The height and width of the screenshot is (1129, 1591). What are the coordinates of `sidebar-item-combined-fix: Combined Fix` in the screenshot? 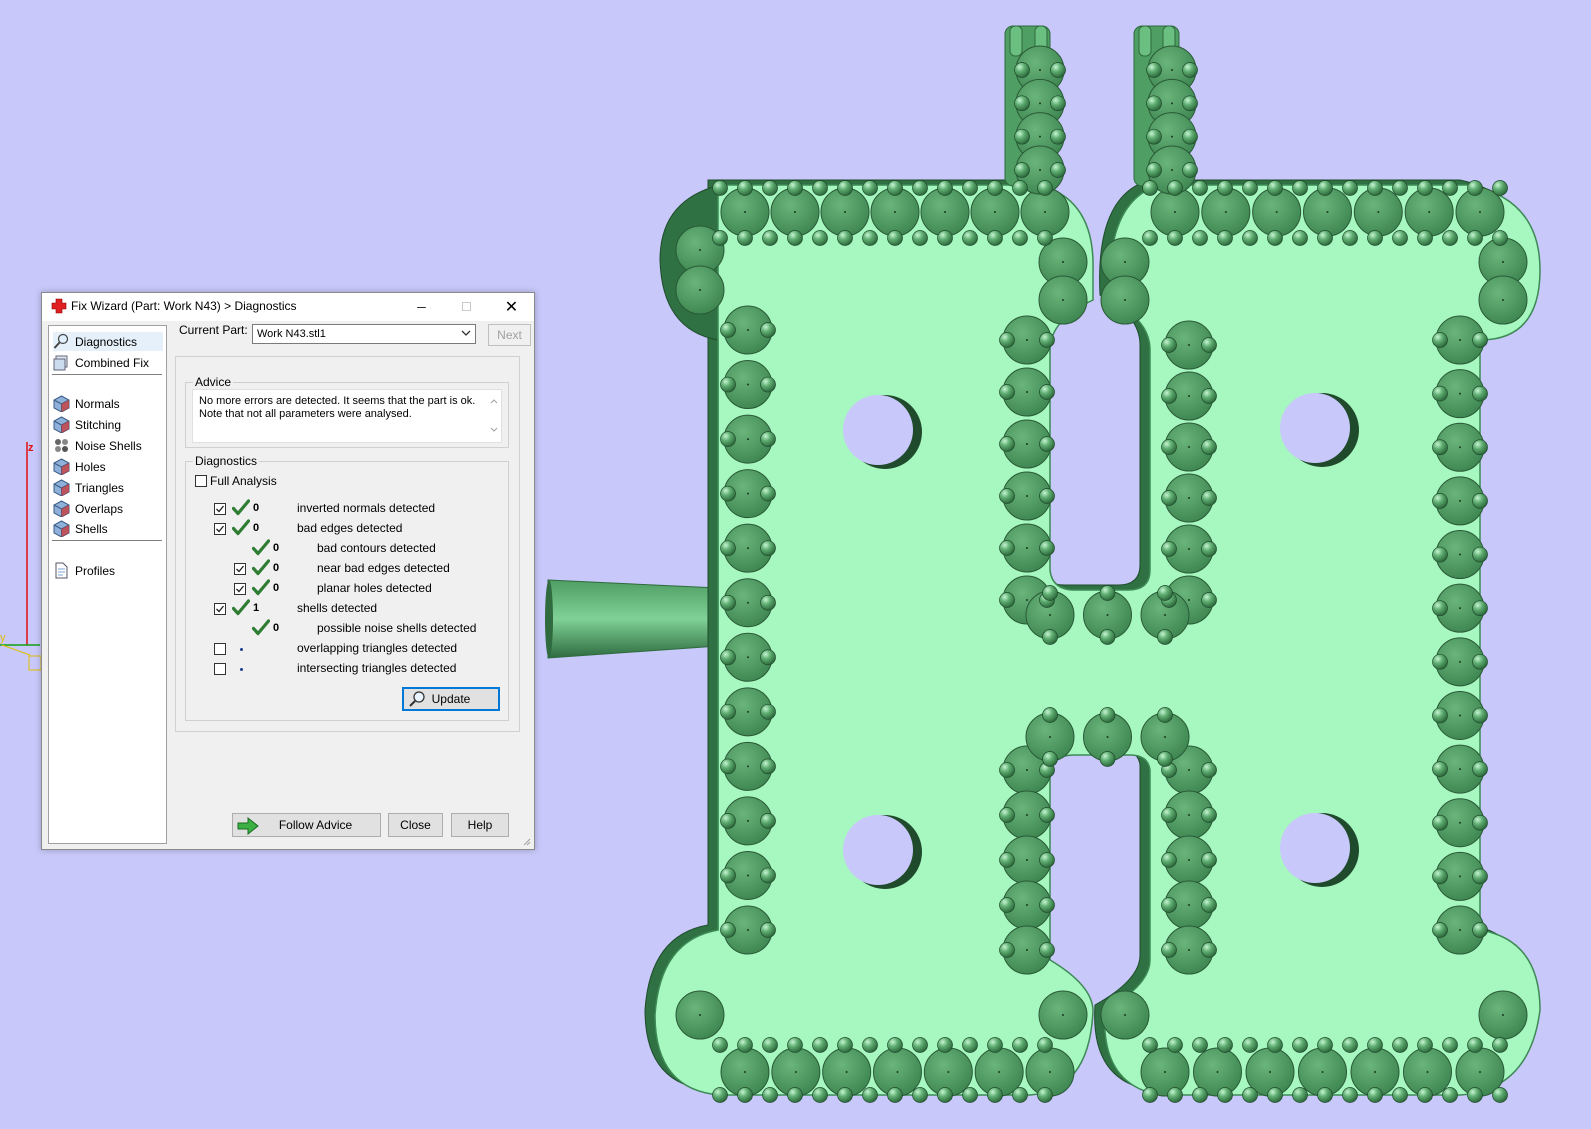 It's located at (108, 362).